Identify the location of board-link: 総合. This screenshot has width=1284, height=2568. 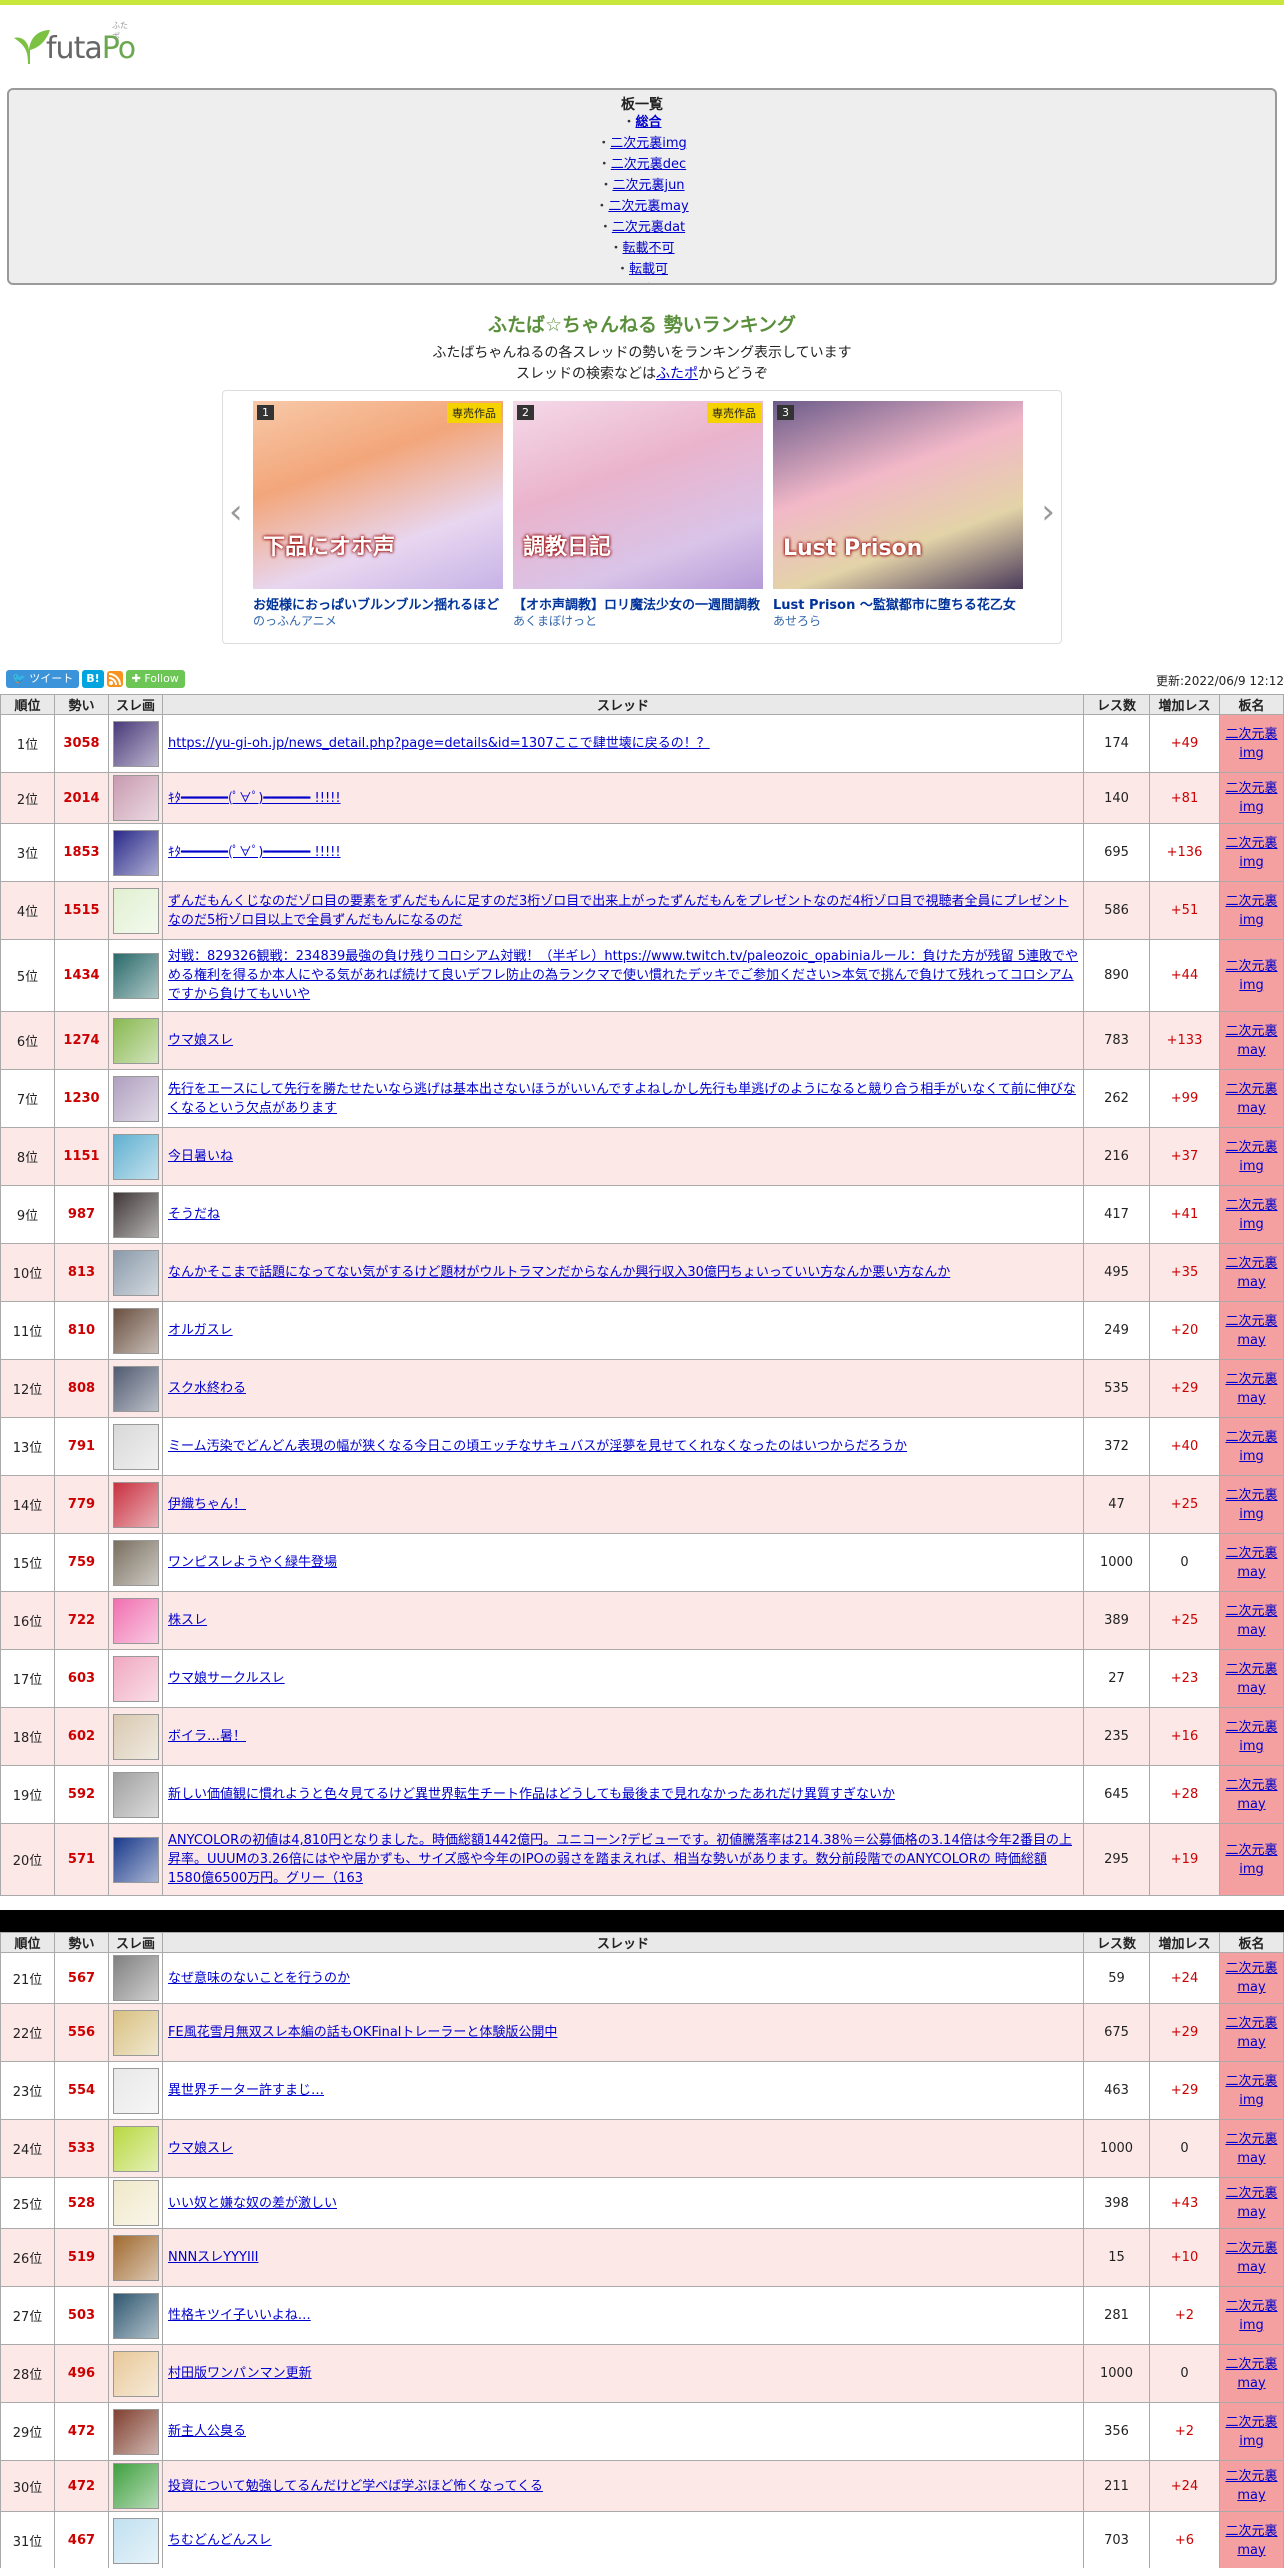
(649, 122).